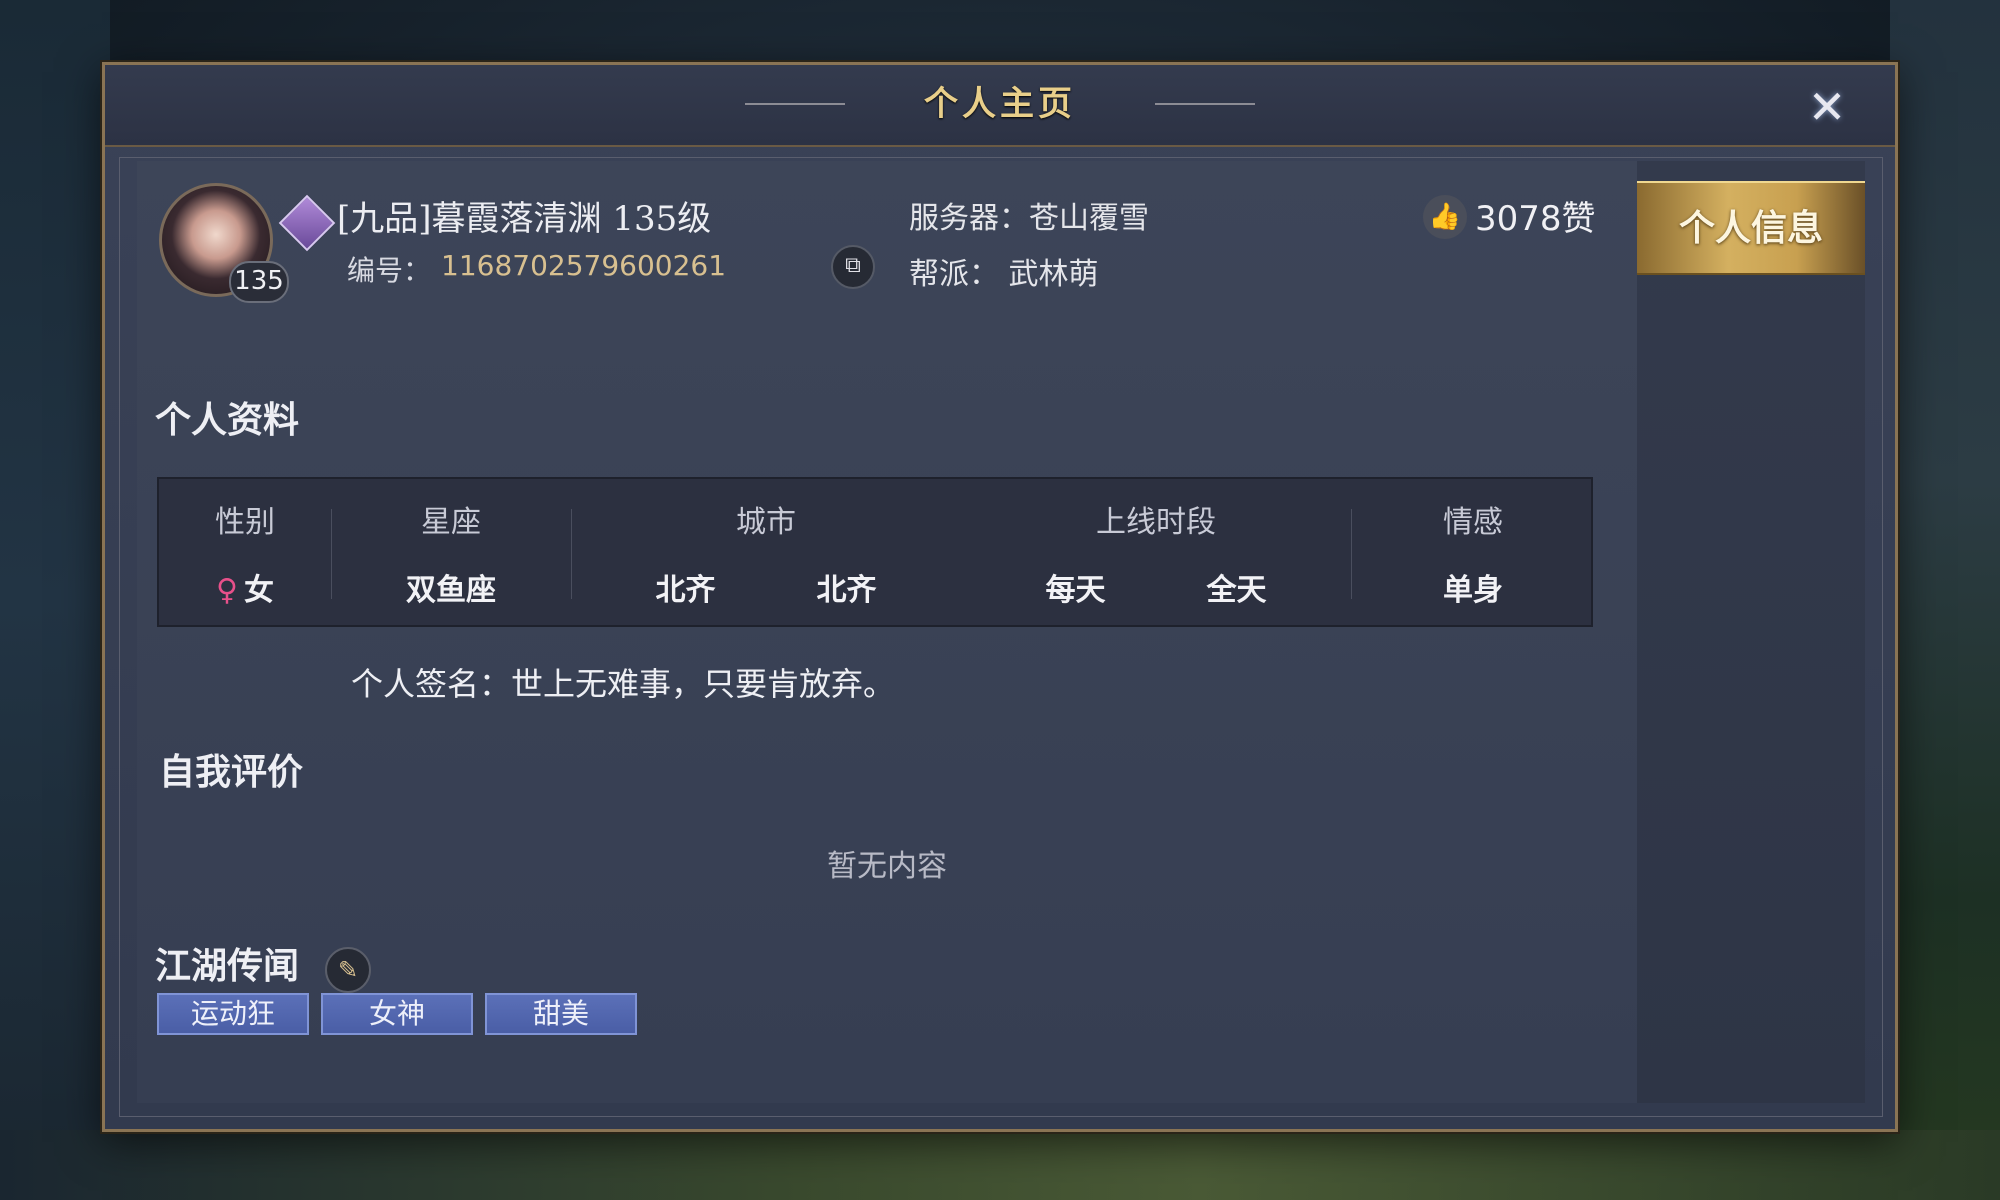 This screenshot has width=2000, height=1200. Describe the element at coordinates (623, 684) in the screenshot. I see `personal-signature: 个人签名：世上无难事，只要肯放弃。` at that location.